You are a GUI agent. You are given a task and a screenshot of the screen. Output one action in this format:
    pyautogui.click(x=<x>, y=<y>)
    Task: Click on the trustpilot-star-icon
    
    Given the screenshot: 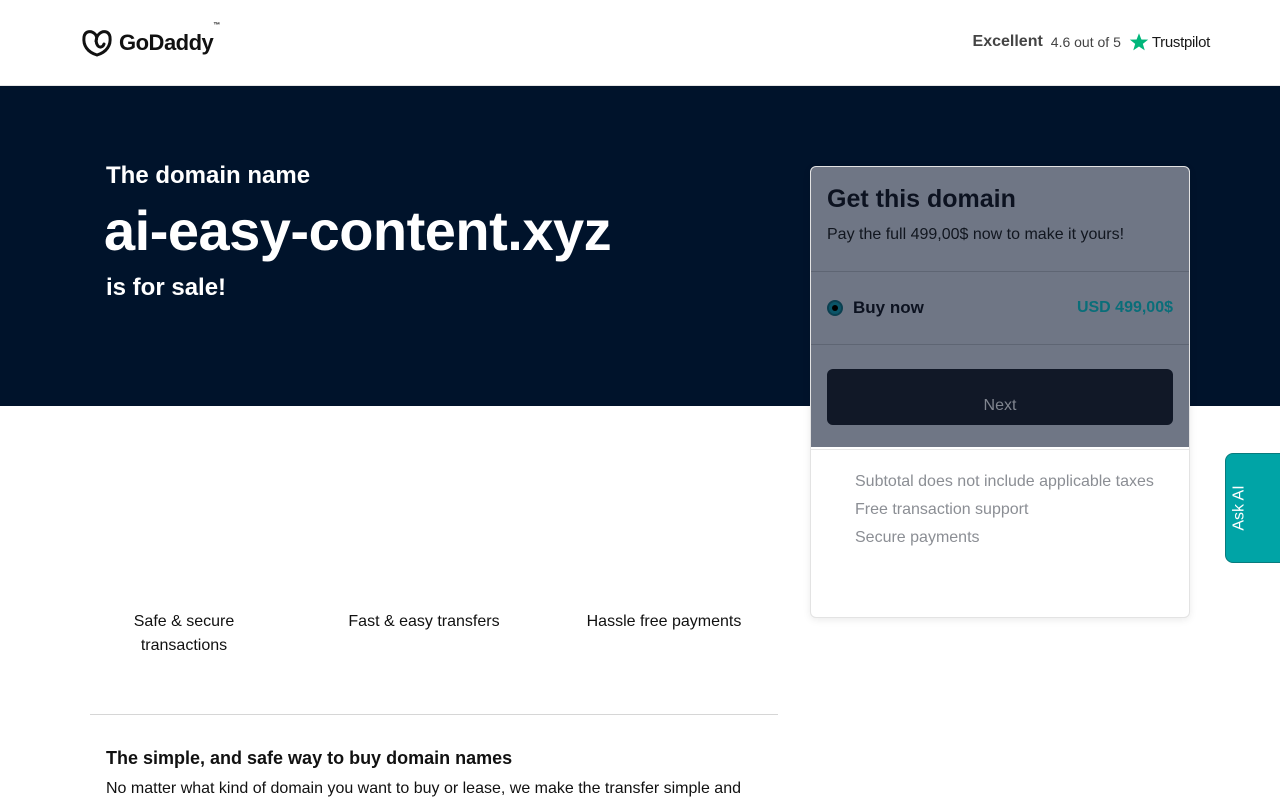 What is the action you would take?
    pyautogui.click(x=1139, y=42)
    